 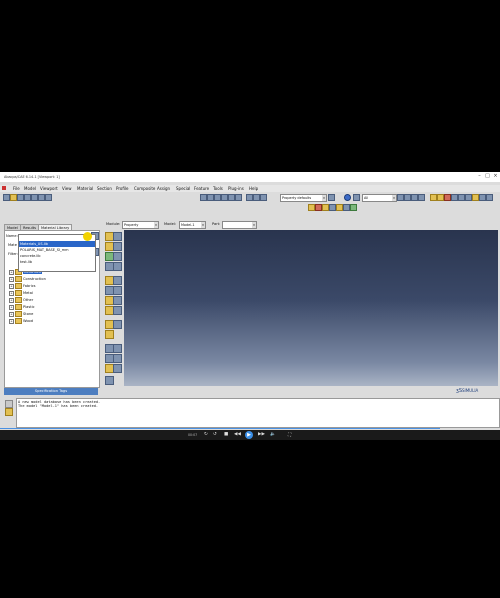 I want to click on minimize-icon: –, so click(x=479, y=176).